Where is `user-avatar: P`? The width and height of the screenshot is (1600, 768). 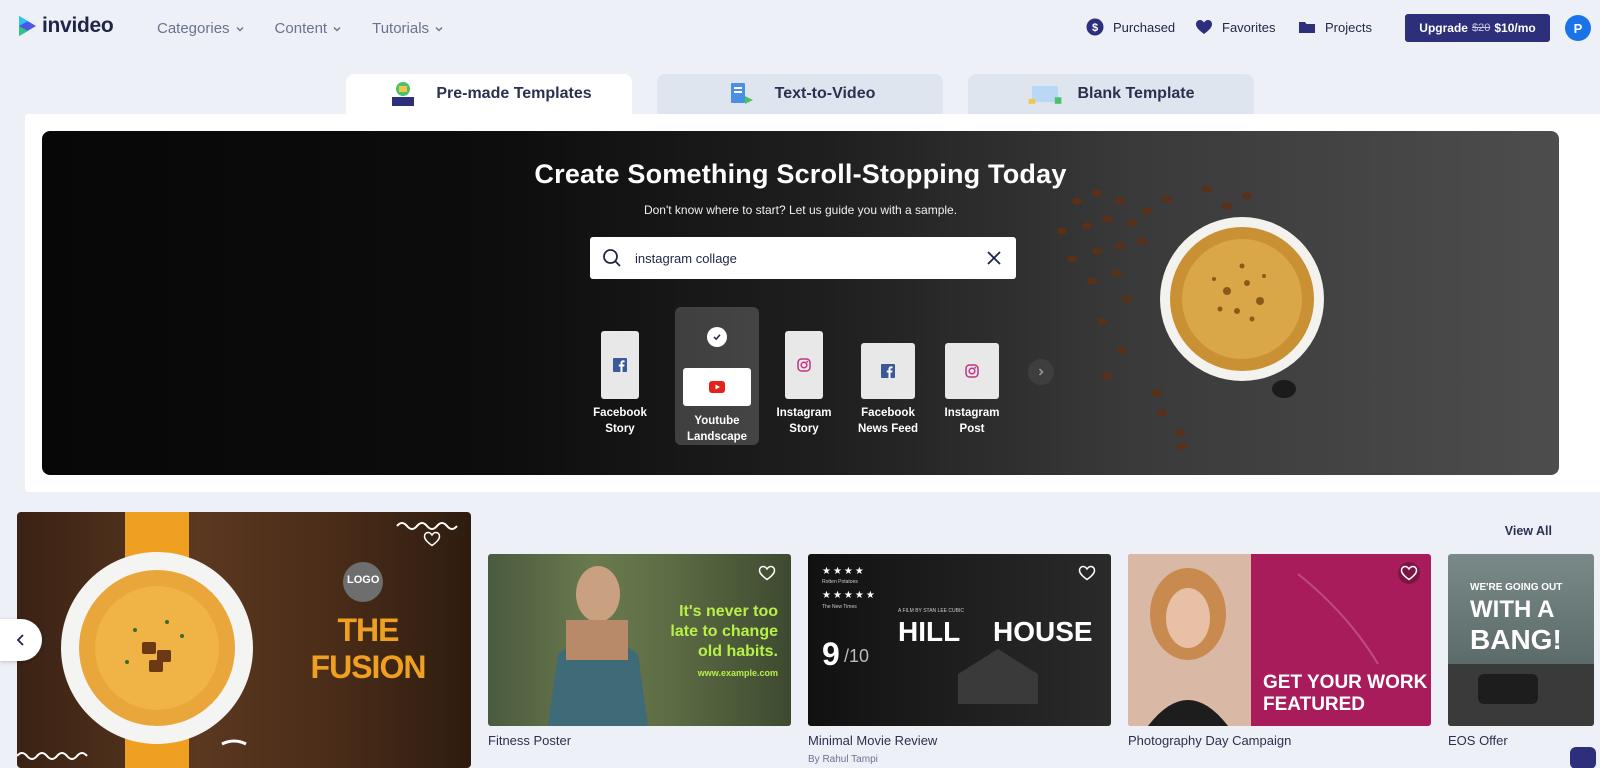
user-avatar: P is located at coordinates (1578, 28).